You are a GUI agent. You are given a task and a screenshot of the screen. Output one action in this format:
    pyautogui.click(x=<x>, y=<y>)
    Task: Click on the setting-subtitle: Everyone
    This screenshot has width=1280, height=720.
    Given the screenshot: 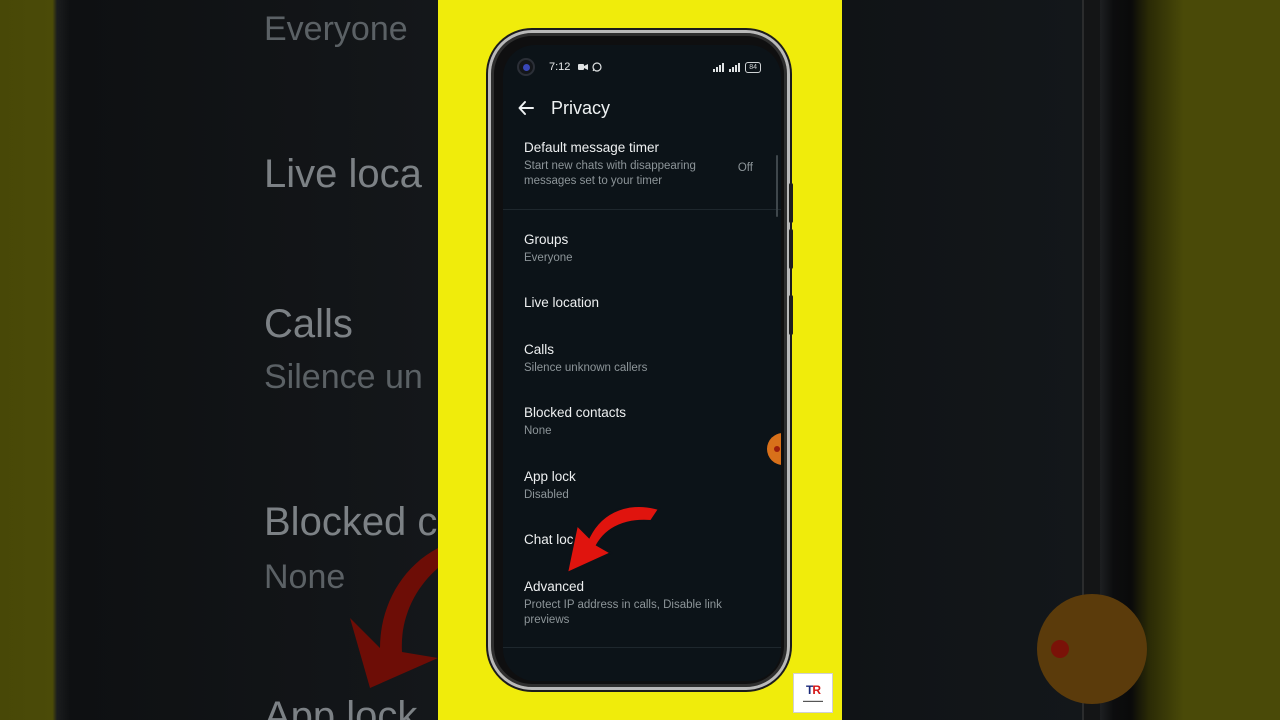 What is the action you would take?
    pyautogui.click(x=548, y=258)
    